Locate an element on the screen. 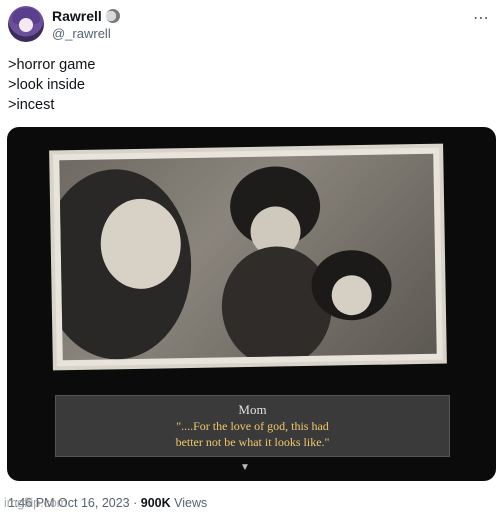 The width and height of the screenshot is (500, 513). avatar-face is located at coordinates (26, 25).